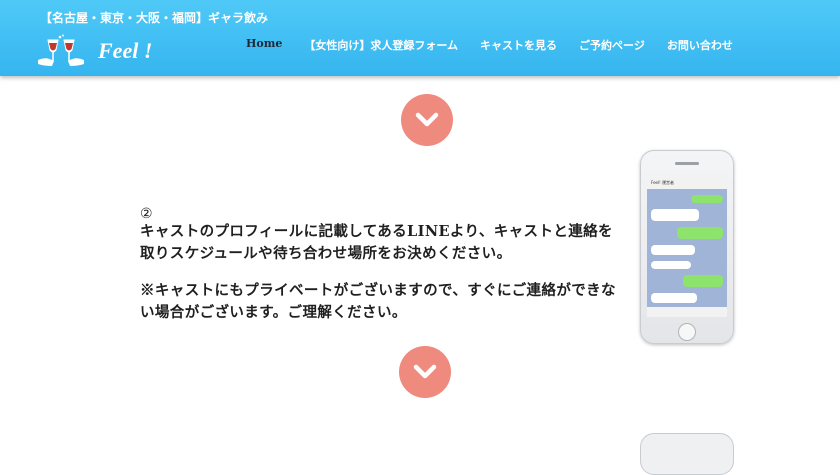 Image resolution: width=840 pixels, height=475 pixels. Describe the element at coordinates (264, 45) in the screenshot. I see `nav-home: Home` at that location.